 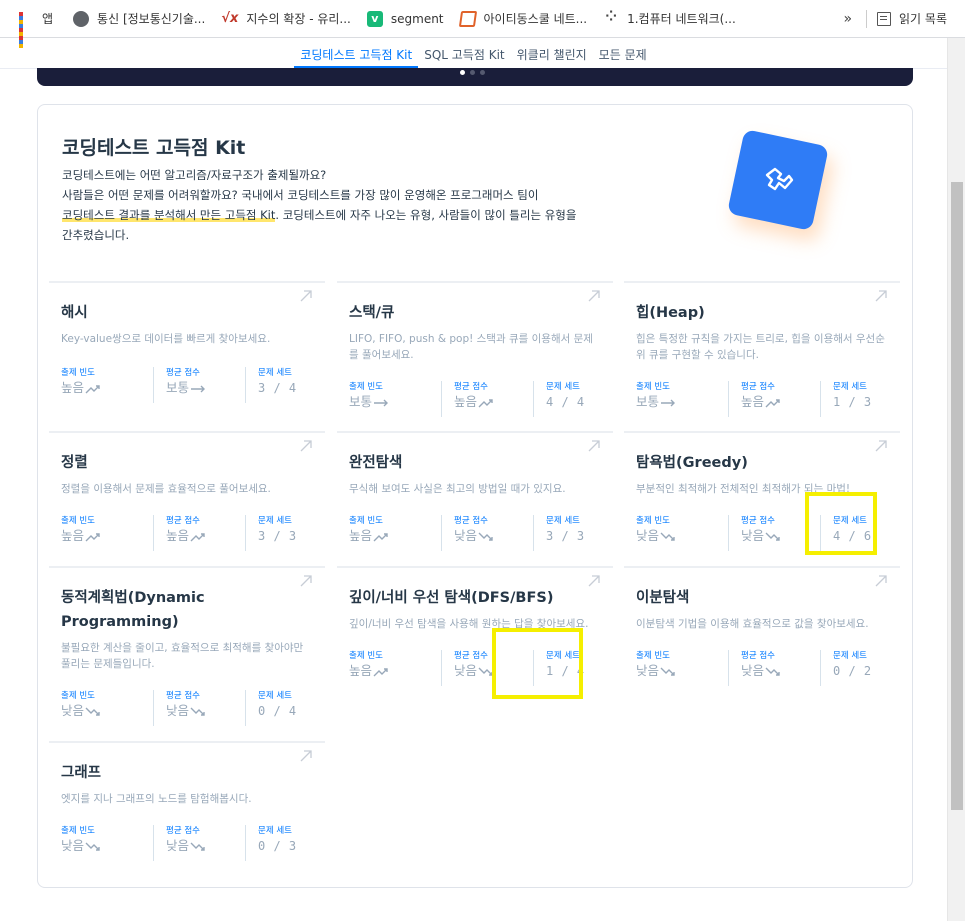 I want to click on more-bookmarks-button: », so click(x=847, y=19).